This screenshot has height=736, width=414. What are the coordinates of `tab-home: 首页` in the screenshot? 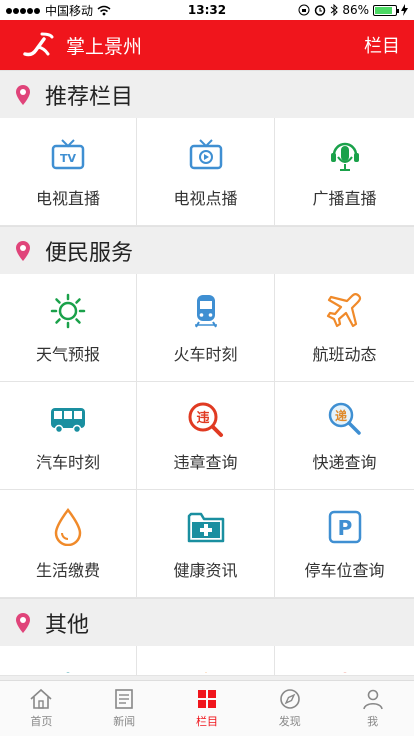 It's located at (41, 708).